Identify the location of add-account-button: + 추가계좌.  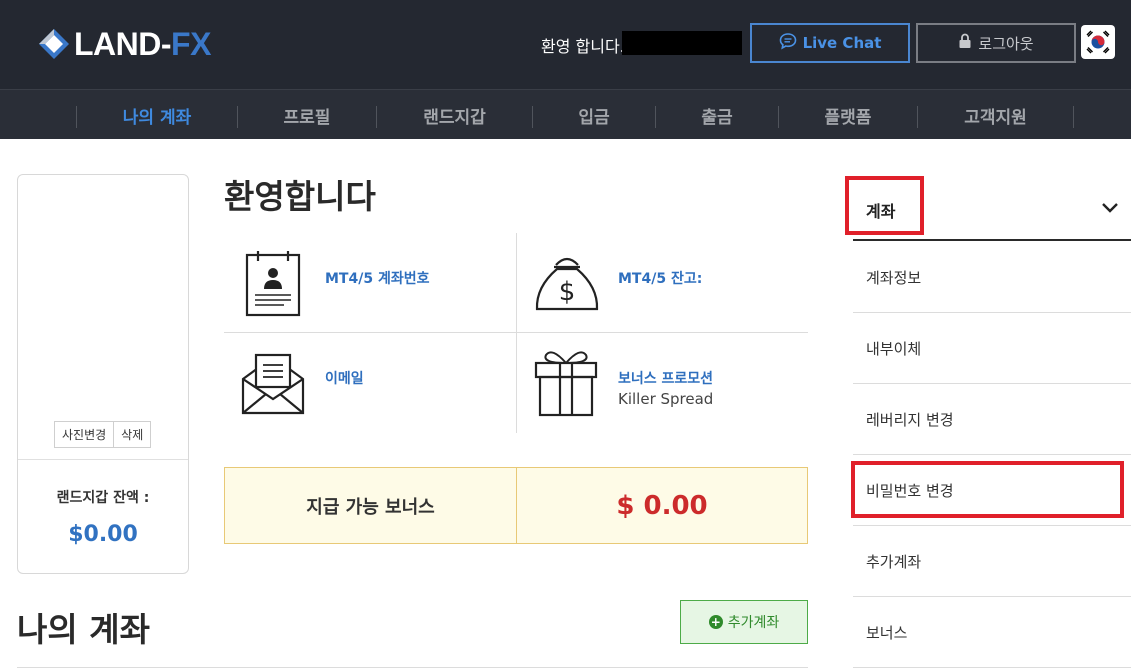
(744, 622).